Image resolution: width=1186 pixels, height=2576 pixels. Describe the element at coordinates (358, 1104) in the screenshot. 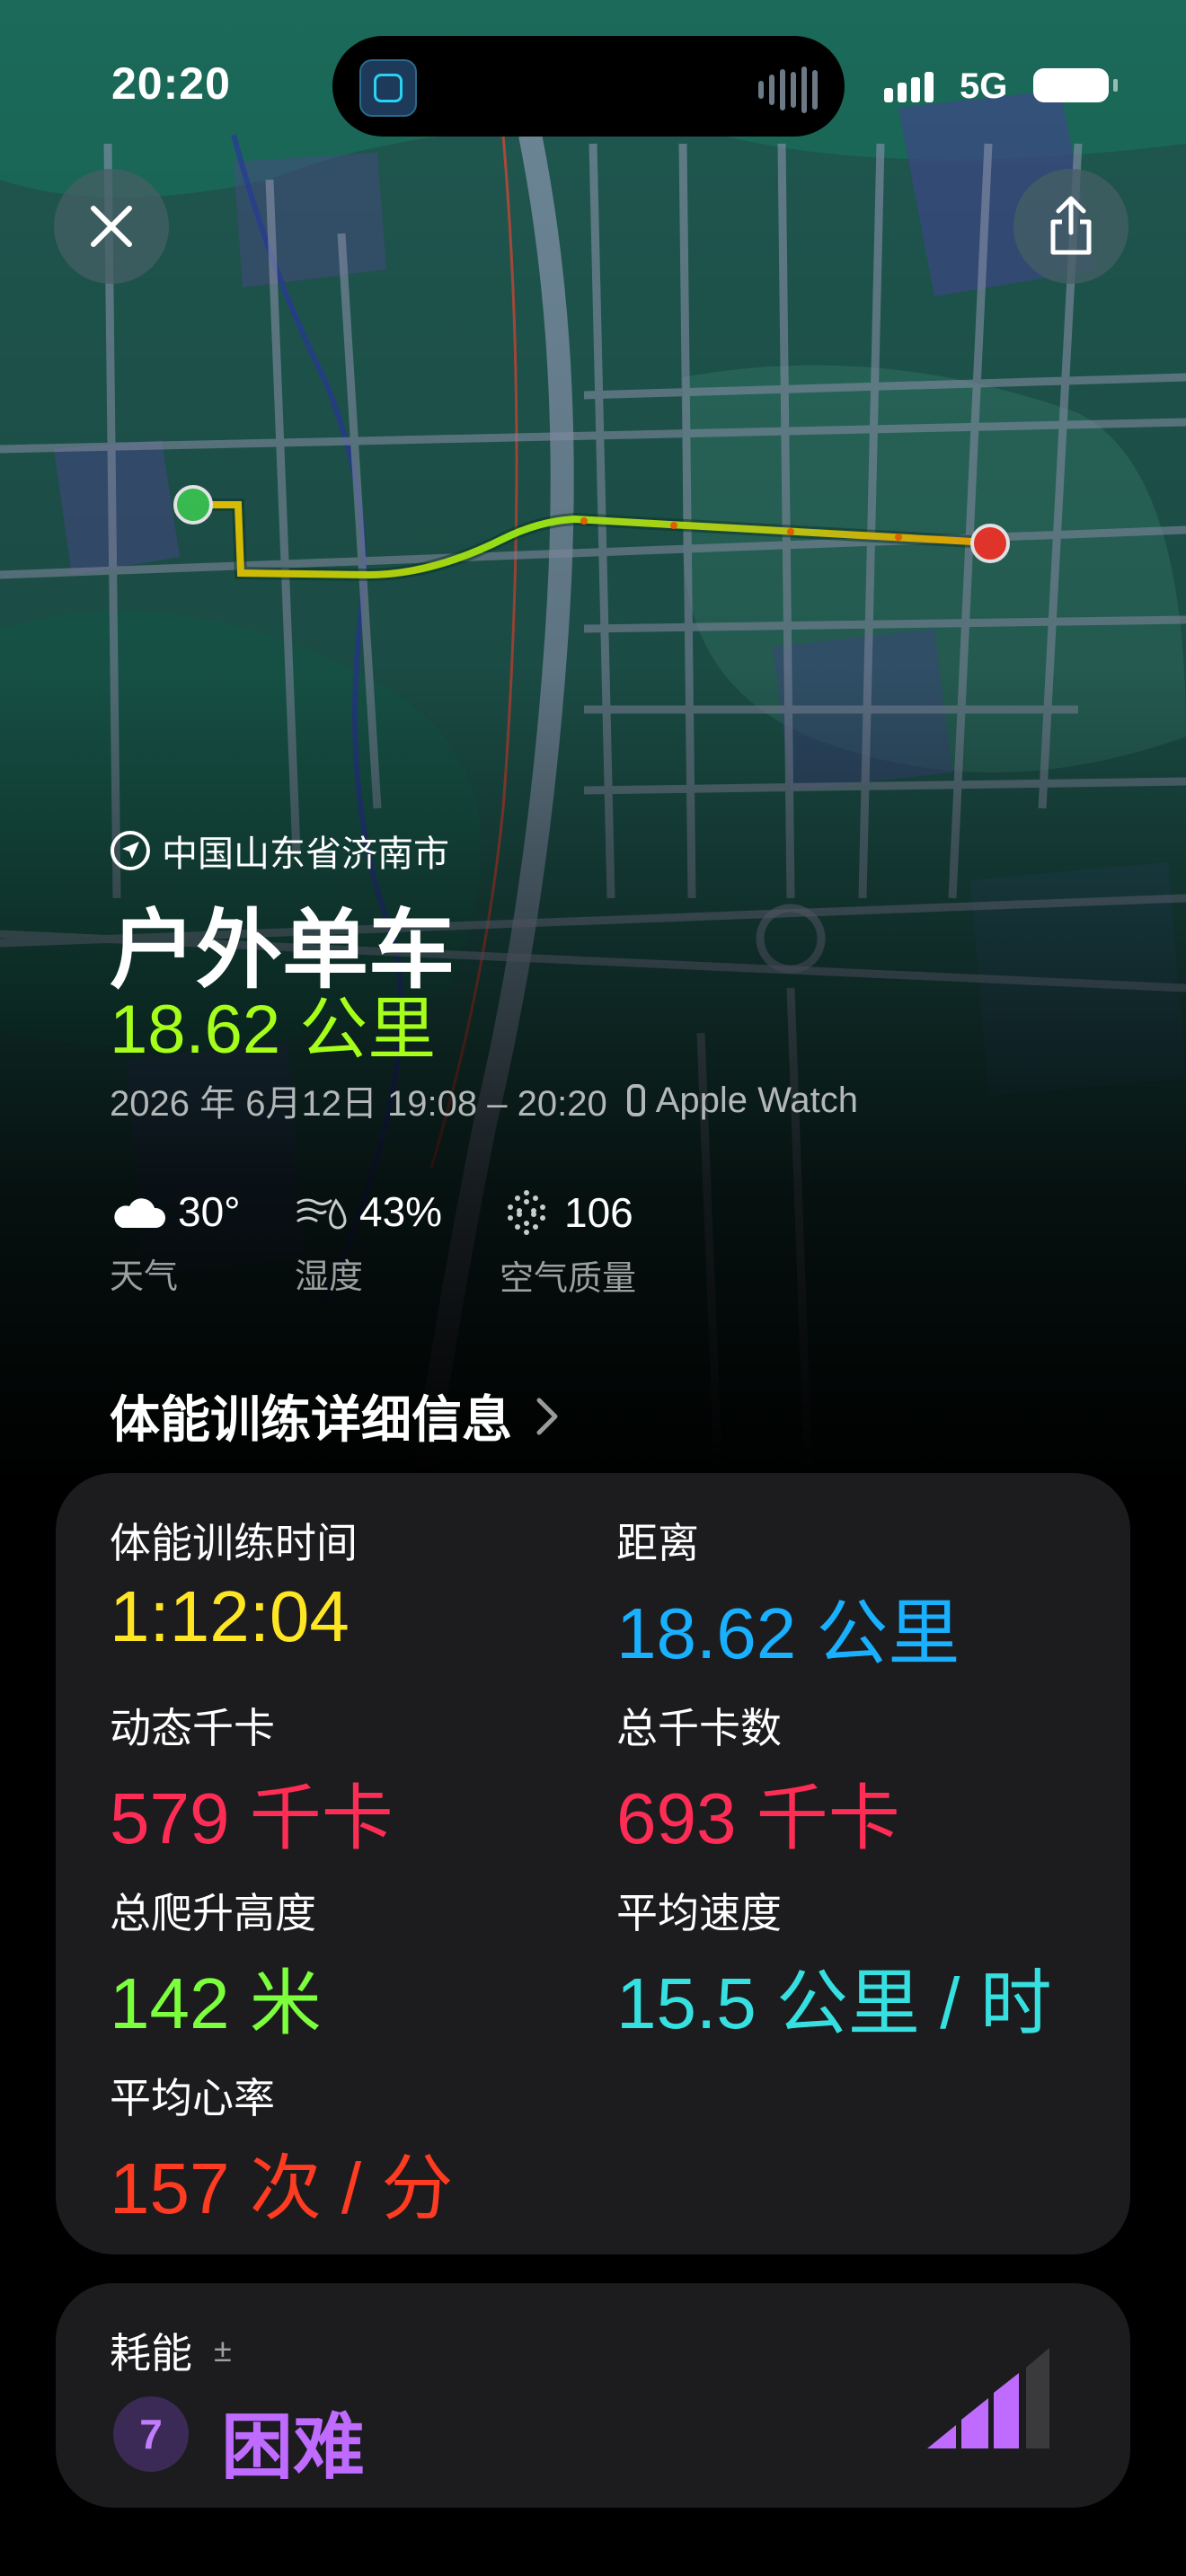

I see `date-range: 2026 年 6月12日 19:08 – 20:20` at that location.